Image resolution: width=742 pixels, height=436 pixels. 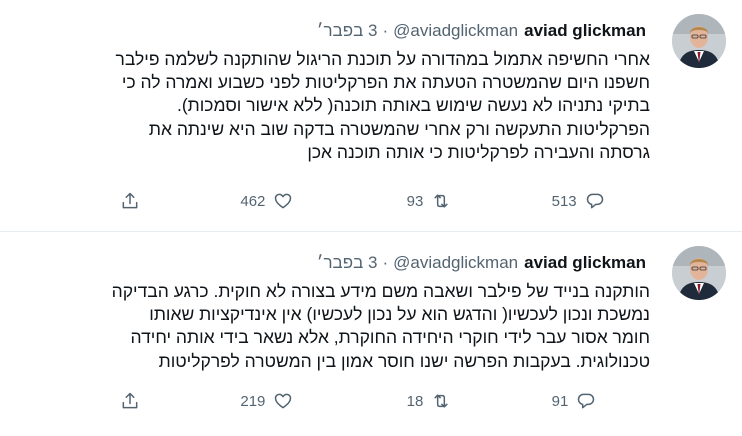 What do you see at coordinates (467, 201) in the screenshot?
I see `retweet-button: 93` at bounding box center [467, 201].